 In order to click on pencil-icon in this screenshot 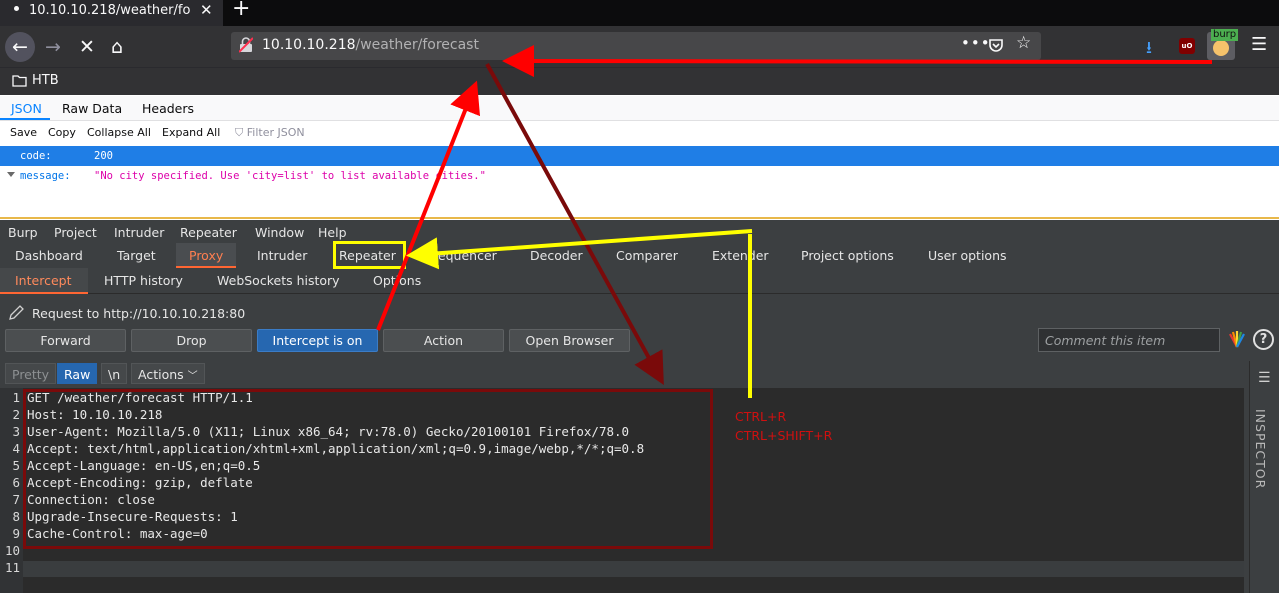, I will do `click(16, 312)`.